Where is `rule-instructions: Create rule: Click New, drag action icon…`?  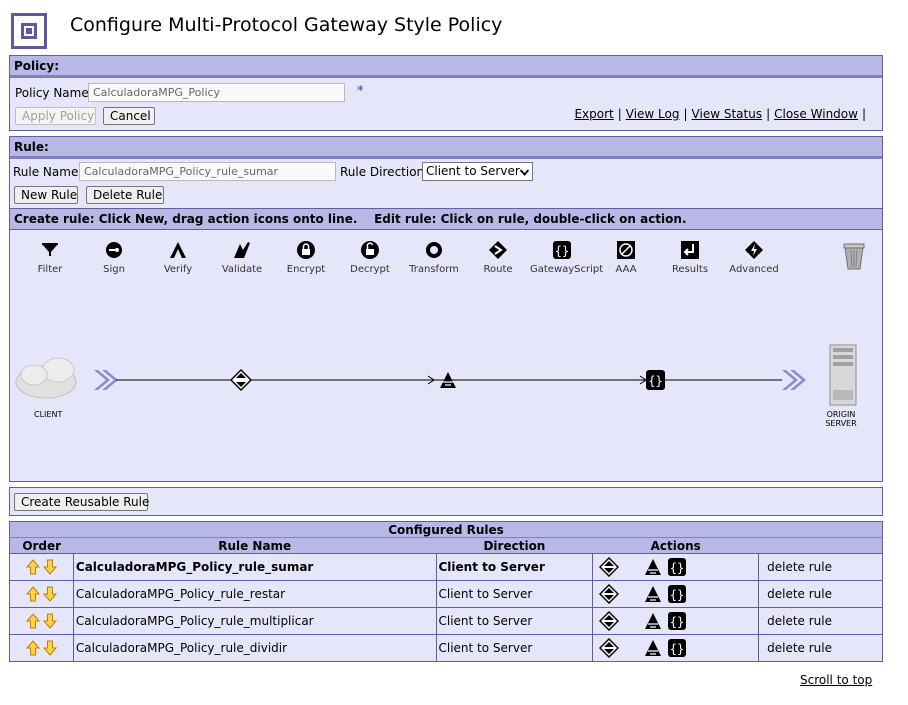
rule-instructions: Create rule: Click New, drag action icon… is located at coordinates (446, 219).